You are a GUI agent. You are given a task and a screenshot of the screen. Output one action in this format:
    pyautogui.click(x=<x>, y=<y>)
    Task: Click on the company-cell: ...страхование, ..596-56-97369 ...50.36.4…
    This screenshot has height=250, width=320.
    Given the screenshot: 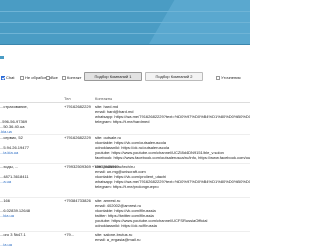 What is the action you would take?
    pyautogui.click(x=29, y=119)
    